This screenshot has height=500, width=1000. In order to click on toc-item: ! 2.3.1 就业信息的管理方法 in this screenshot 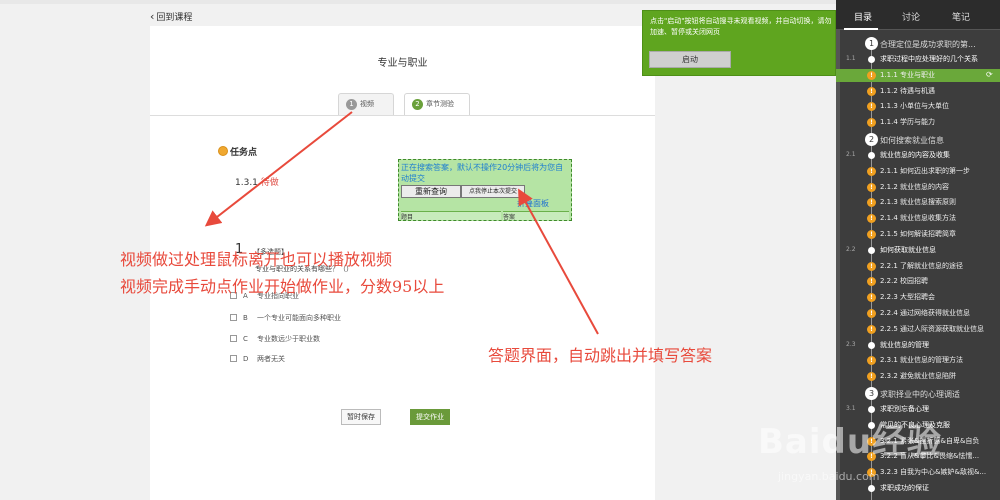, I will do `click(918, 360)`.